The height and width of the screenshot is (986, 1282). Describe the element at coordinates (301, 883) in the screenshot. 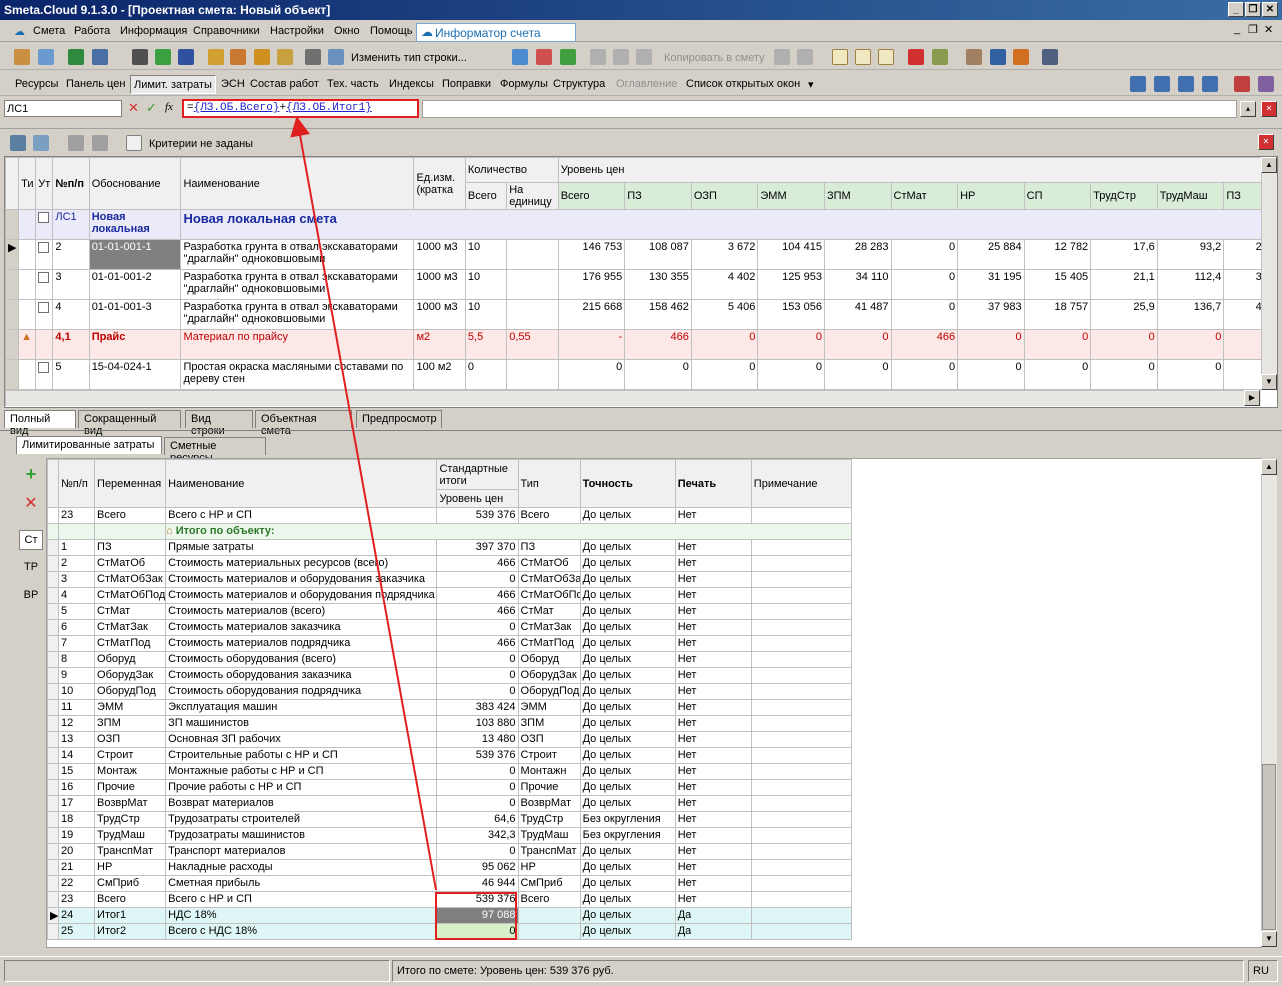

I see `cell-name: Сметная прибыль` at that location.